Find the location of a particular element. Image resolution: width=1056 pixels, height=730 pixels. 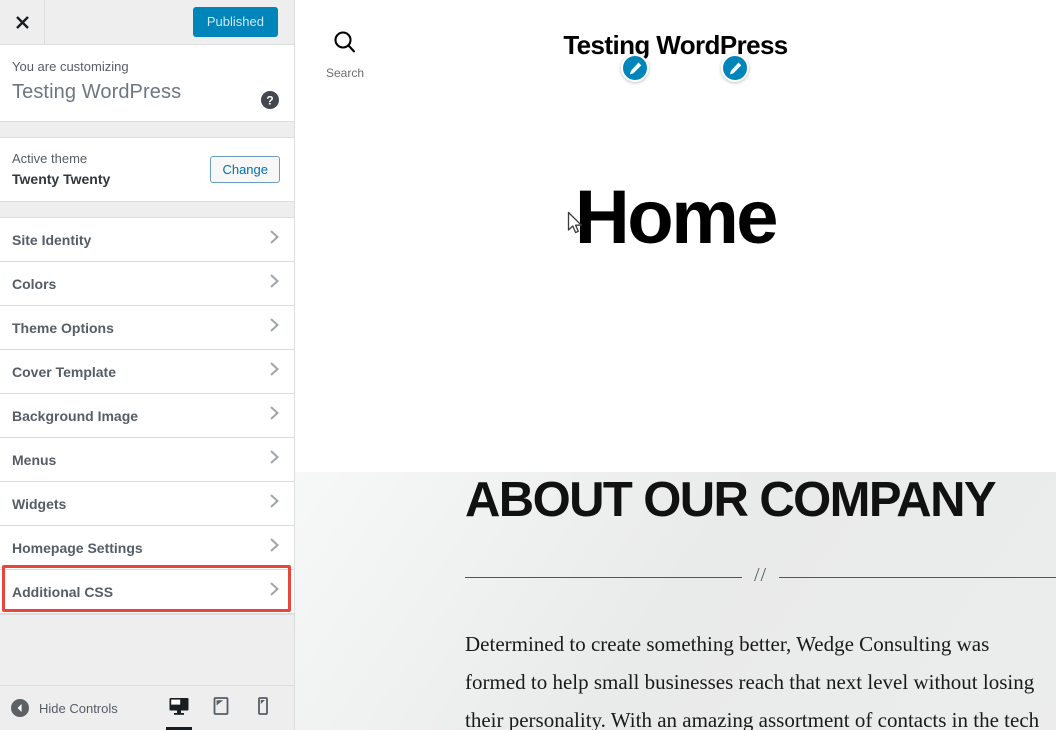

sidebar-item-label: Widgets is located at coordinates (39, 503).